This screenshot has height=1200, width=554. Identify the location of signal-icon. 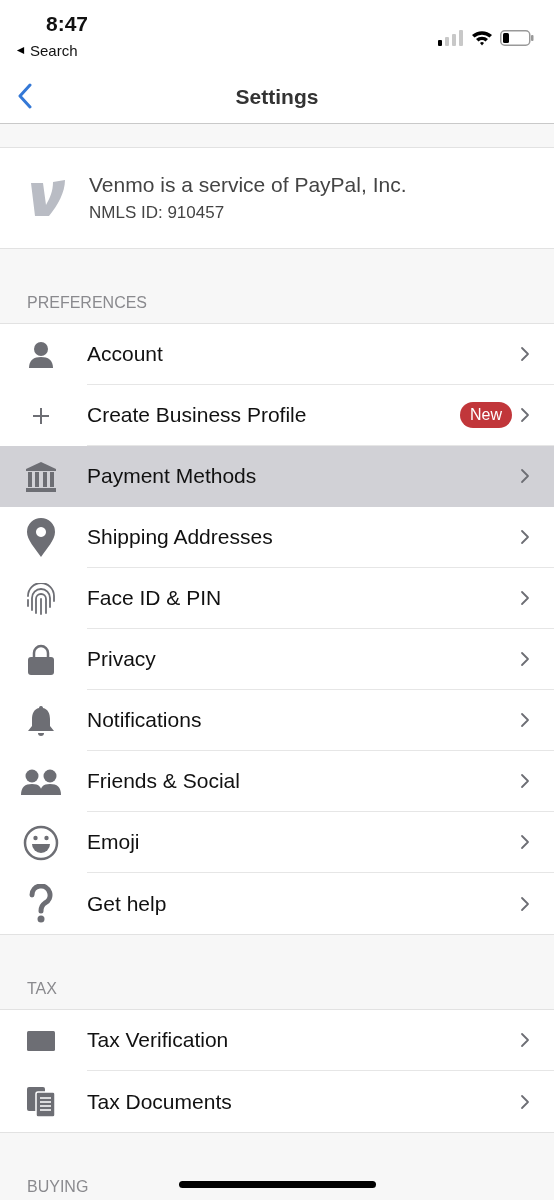
(451, 38).